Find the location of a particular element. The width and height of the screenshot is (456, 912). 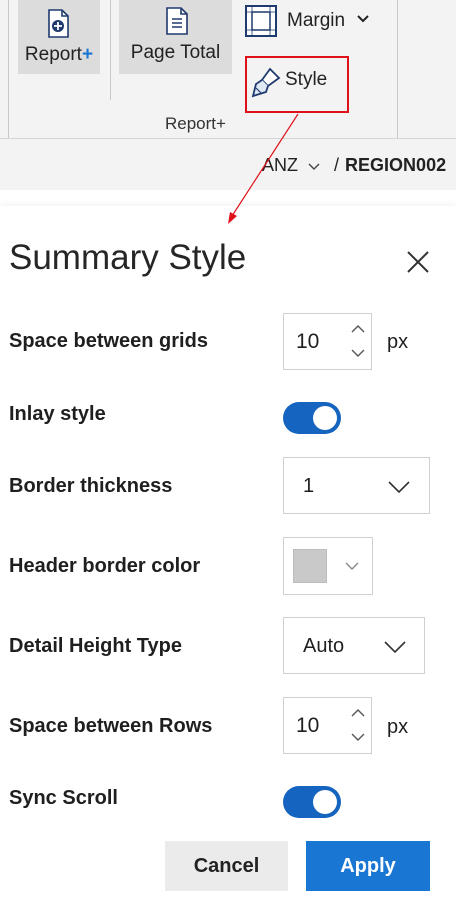

header-border-color-picker is located at coordinates (328, 566).